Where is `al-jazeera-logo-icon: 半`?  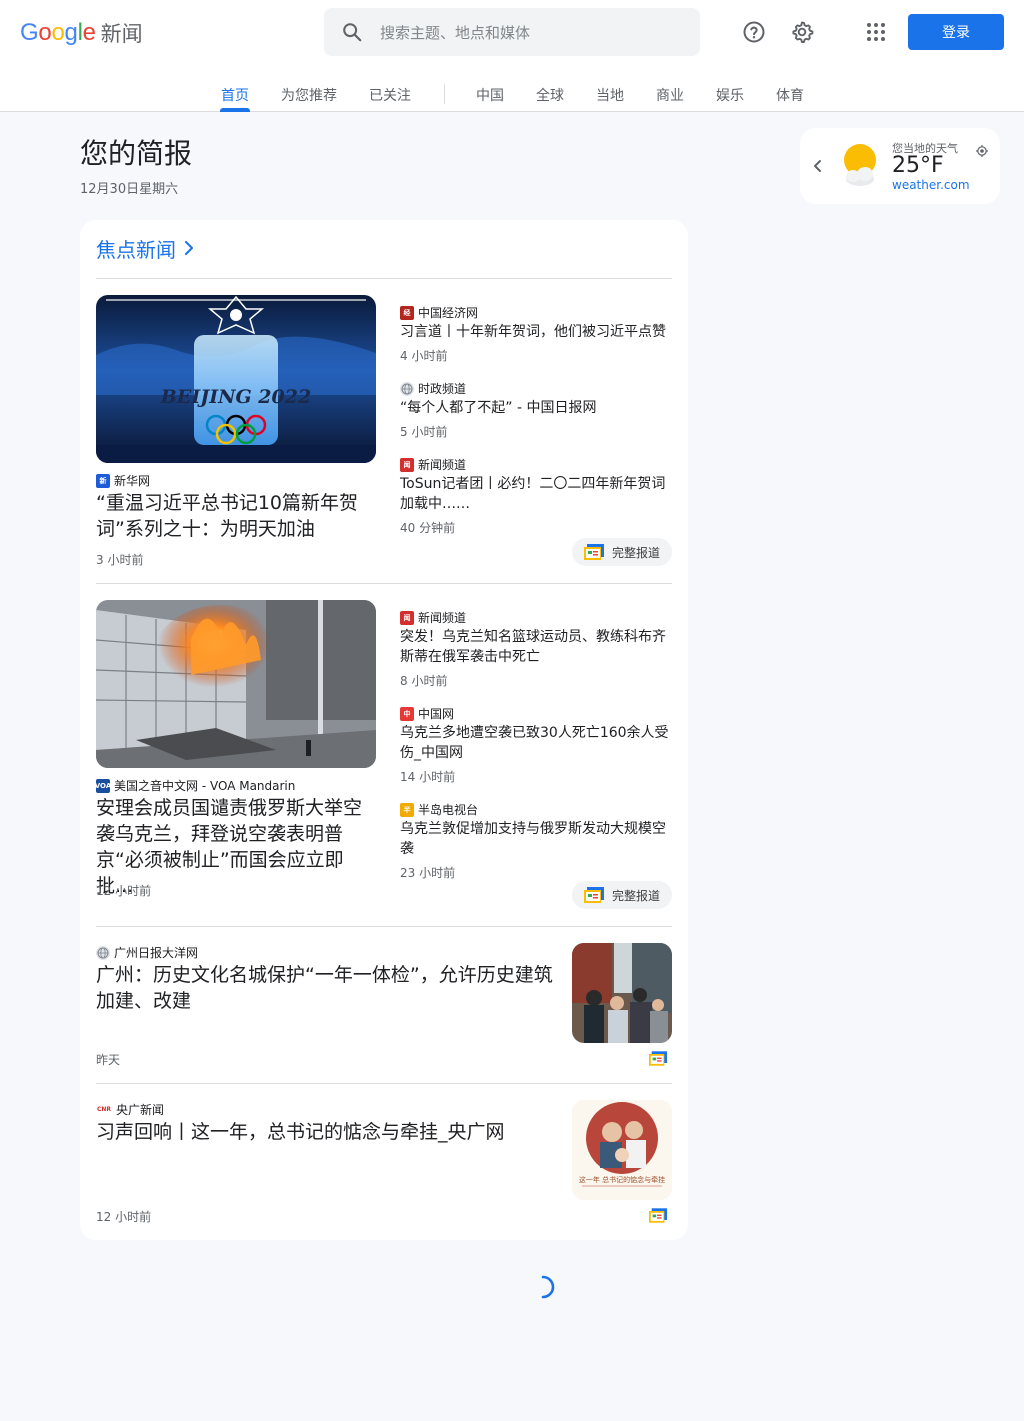 al-jazeera-logo-icon: 半 is located at coordinates (407, 809).